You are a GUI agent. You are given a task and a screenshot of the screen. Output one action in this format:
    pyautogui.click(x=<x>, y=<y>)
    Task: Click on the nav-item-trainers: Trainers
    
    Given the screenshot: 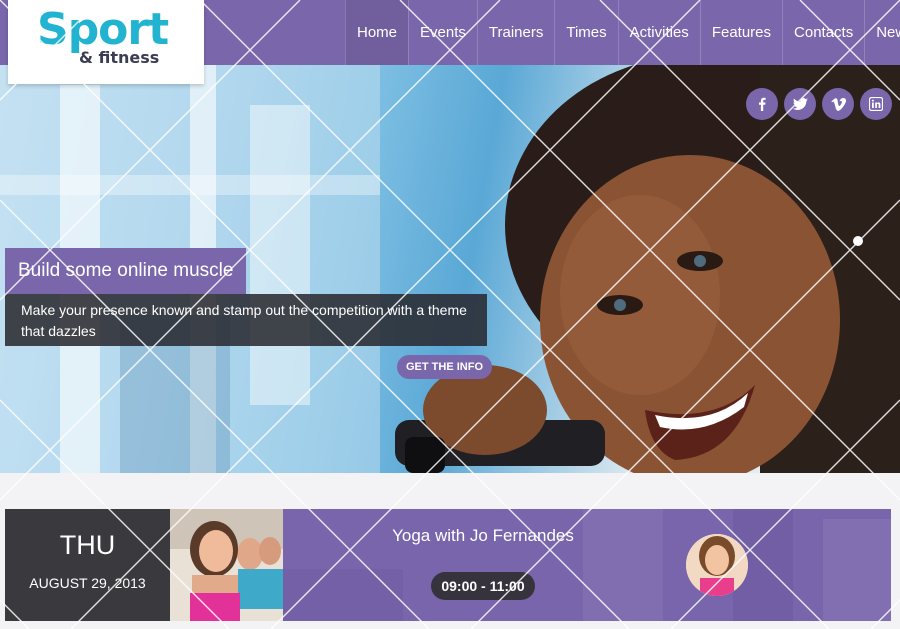 What is the action you would take?
    pyautogui.click(x=515, y=32)
    